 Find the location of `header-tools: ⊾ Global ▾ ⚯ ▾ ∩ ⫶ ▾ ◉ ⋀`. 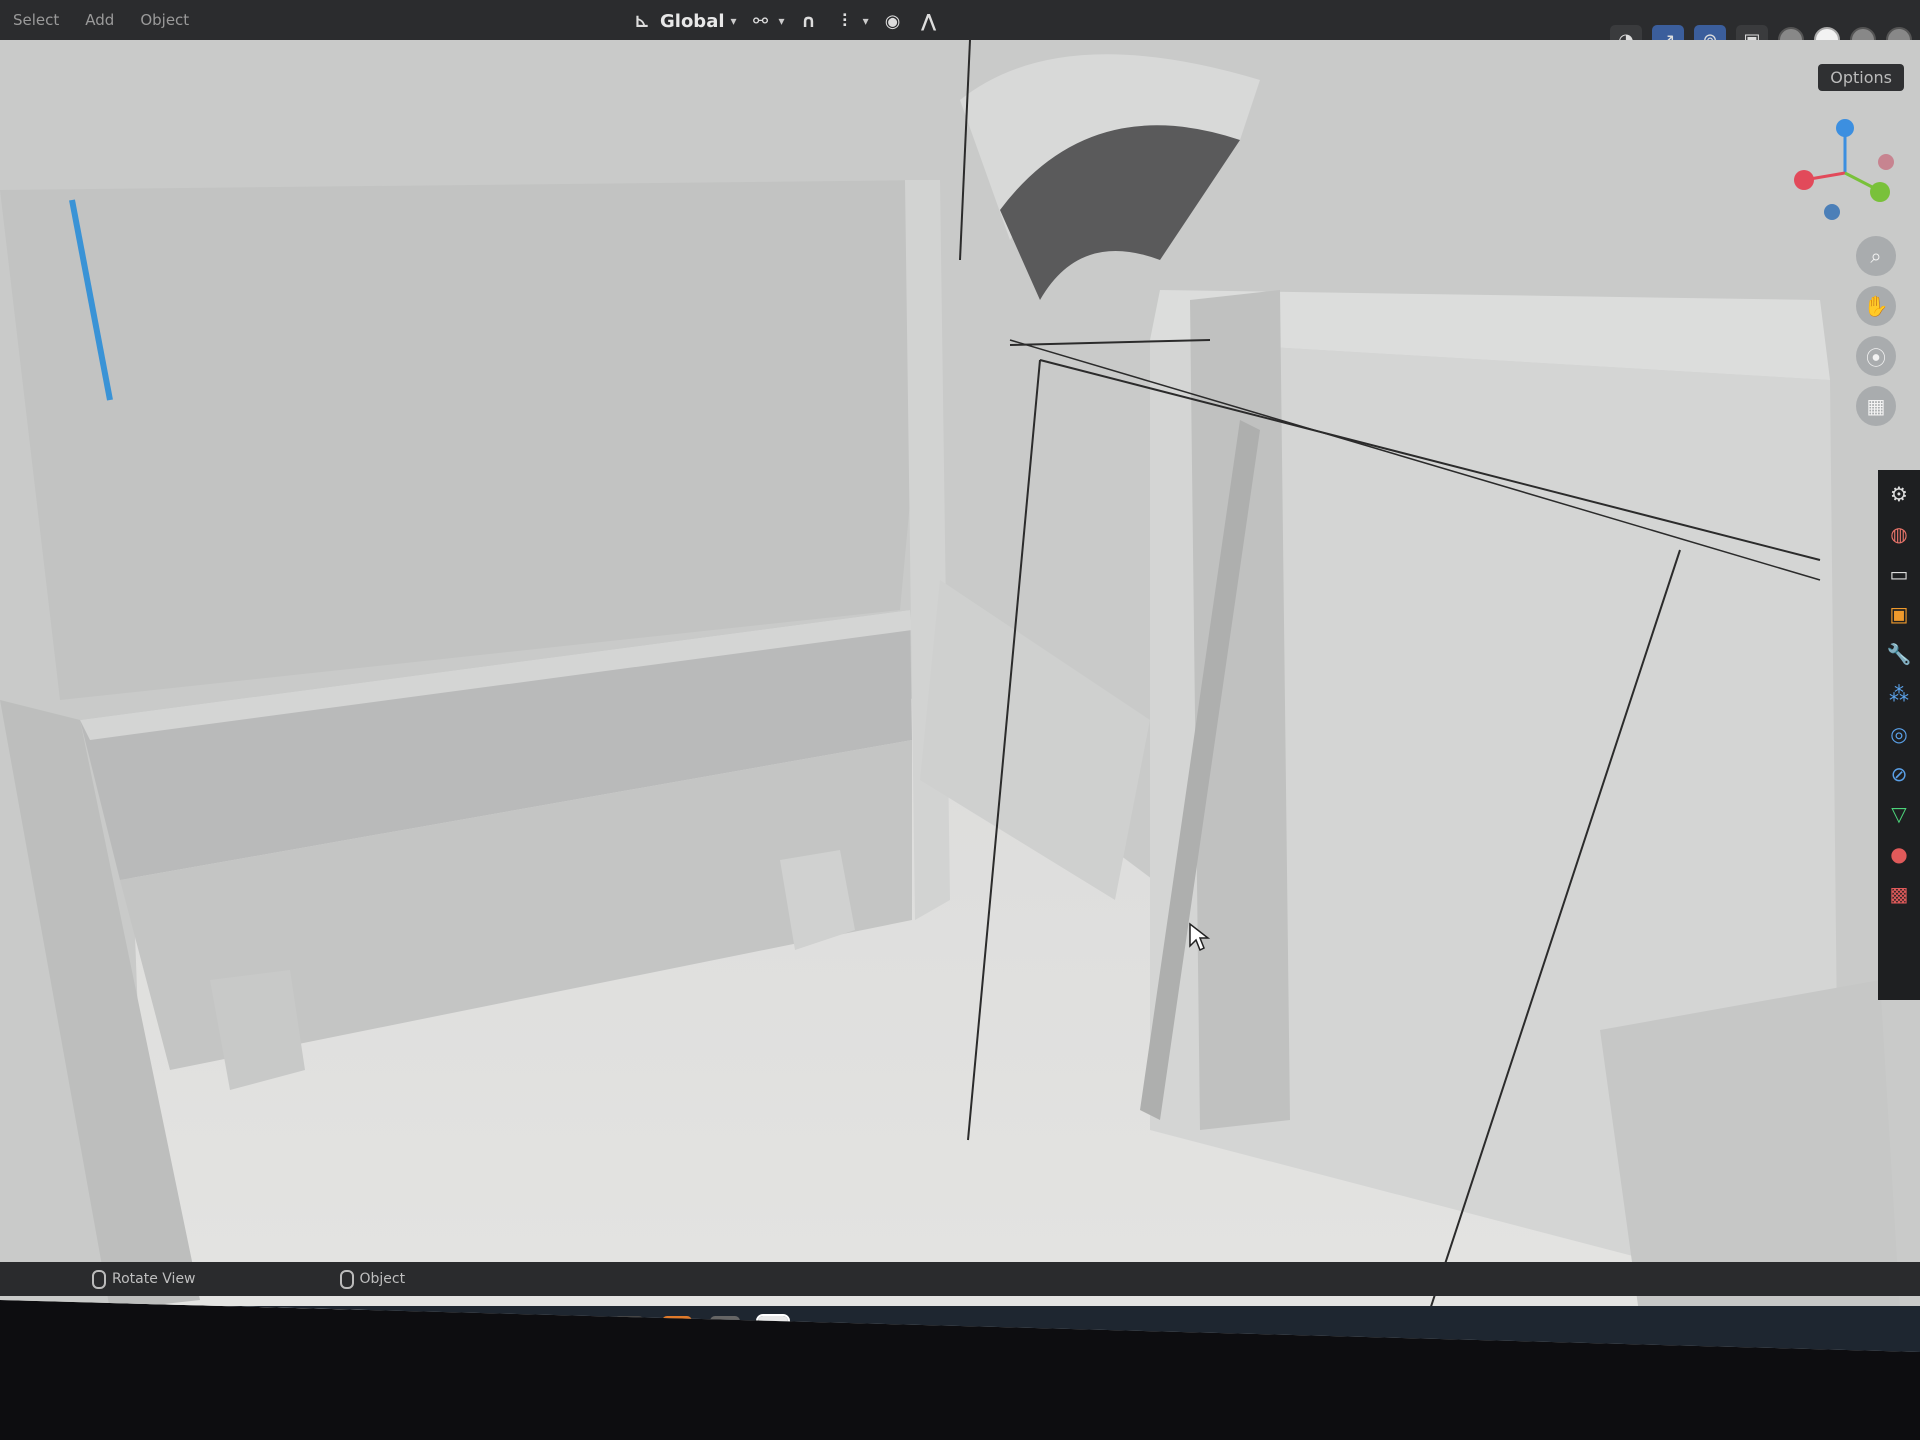

header-tools: ⊾ Global ▾ ⚯ ▾ ∩ ⫶ ▾ ◉ ⋀ is located at coordinates (785, 21).